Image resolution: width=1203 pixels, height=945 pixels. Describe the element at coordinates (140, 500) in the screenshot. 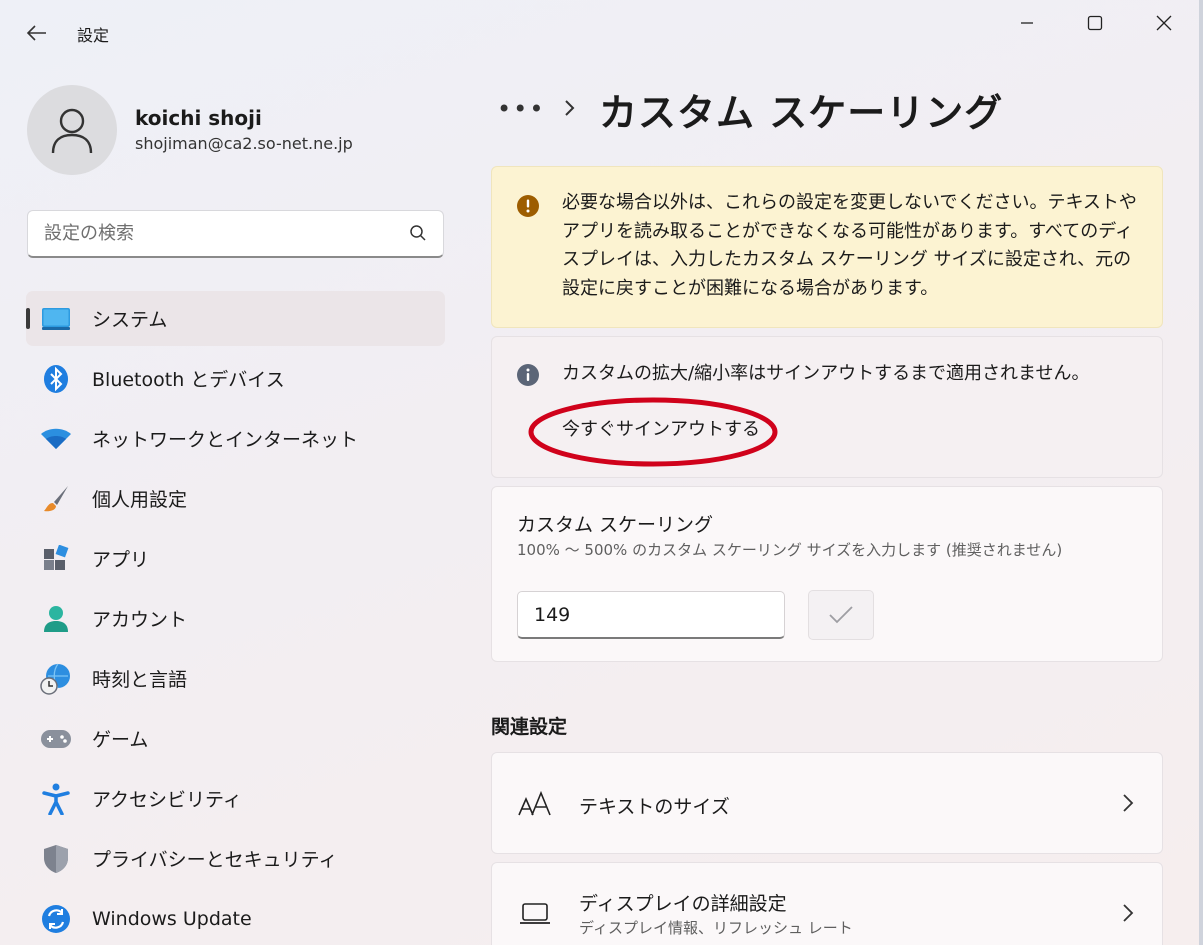

I see `sidebar-item-label: 個人用設定` at that location.